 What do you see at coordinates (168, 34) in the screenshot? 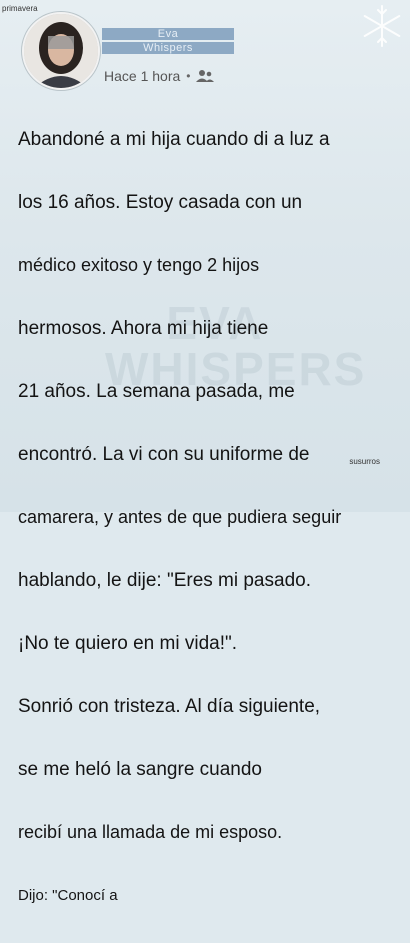
I see `author-name-line1: Eva` at bounding box center [168, 34].